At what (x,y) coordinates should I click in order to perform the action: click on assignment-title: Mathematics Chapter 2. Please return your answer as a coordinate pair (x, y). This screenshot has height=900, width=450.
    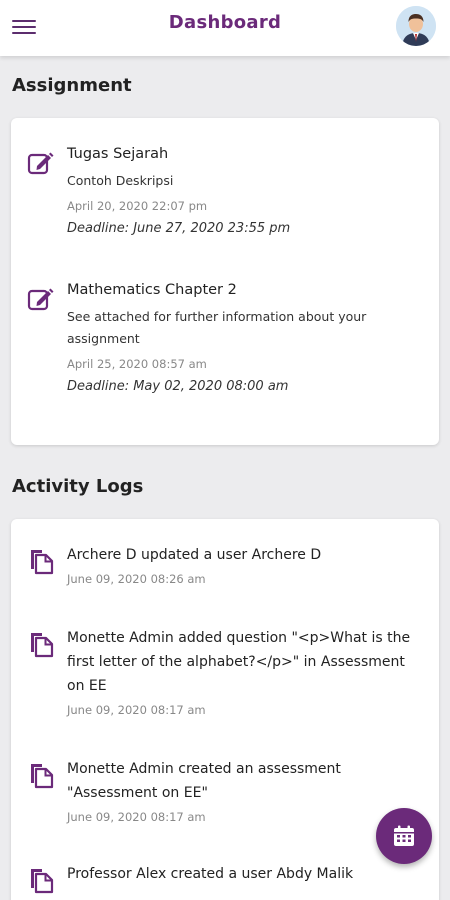
    Looking at the image, I should click on (152, 290).